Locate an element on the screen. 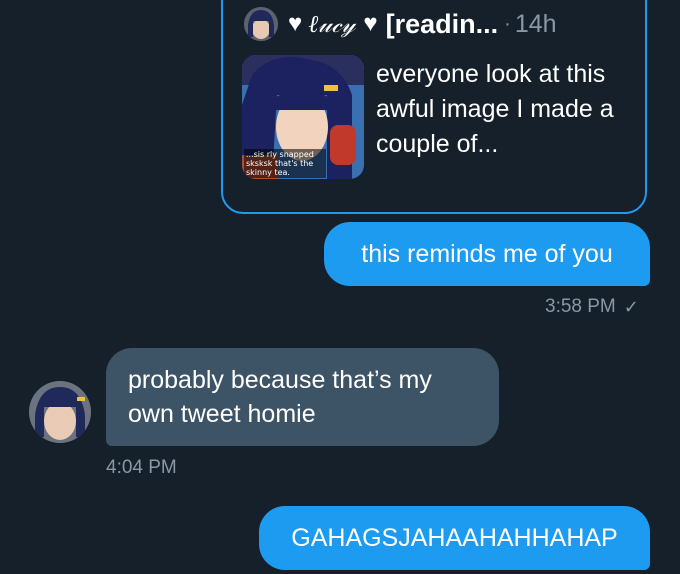 Image resolution: width=680 pixels, height=574 pixels. message-timestamp: 3:58 PM ✓ is located at coordinates (592, 307).